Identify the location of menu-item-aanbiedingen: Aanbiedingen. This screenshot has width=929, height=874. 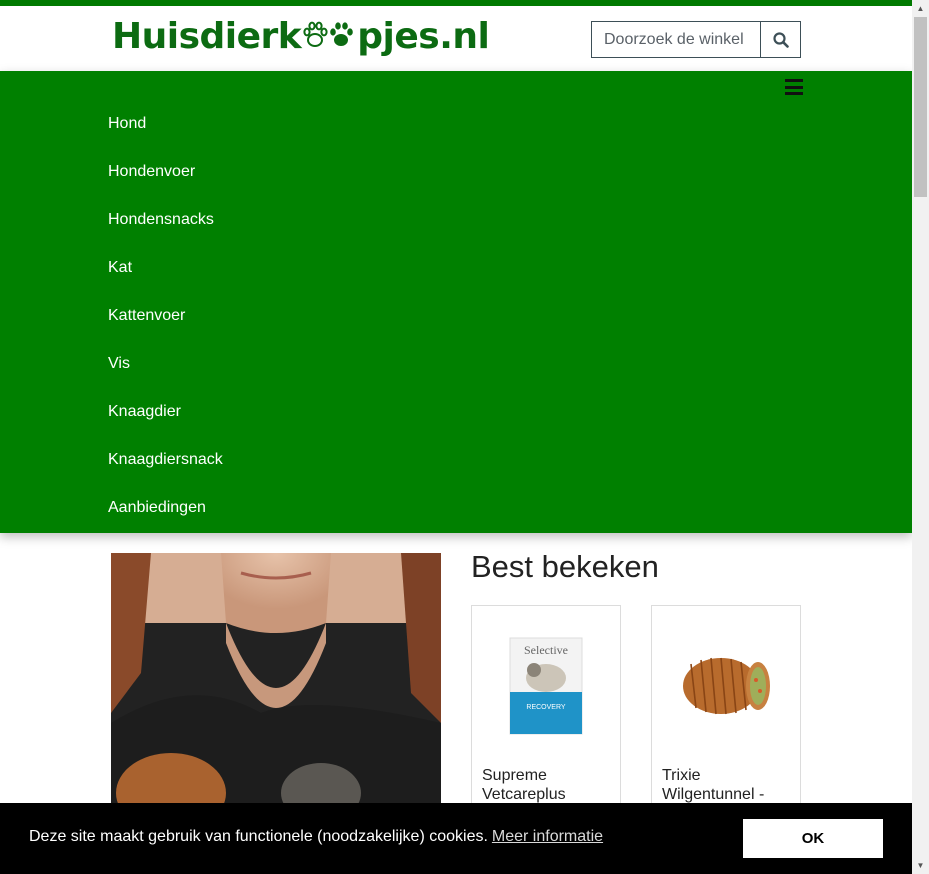
(165, 508).